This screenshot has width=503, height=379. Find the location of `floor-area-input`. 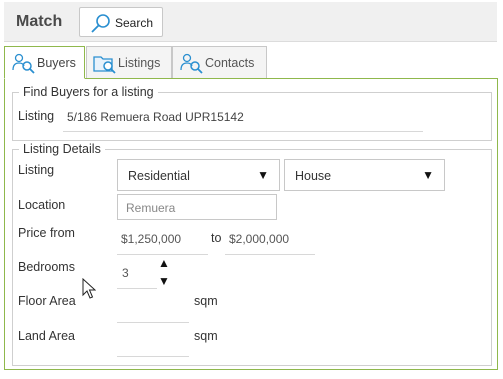

floor-area-input is located at coordinates (153, 322).